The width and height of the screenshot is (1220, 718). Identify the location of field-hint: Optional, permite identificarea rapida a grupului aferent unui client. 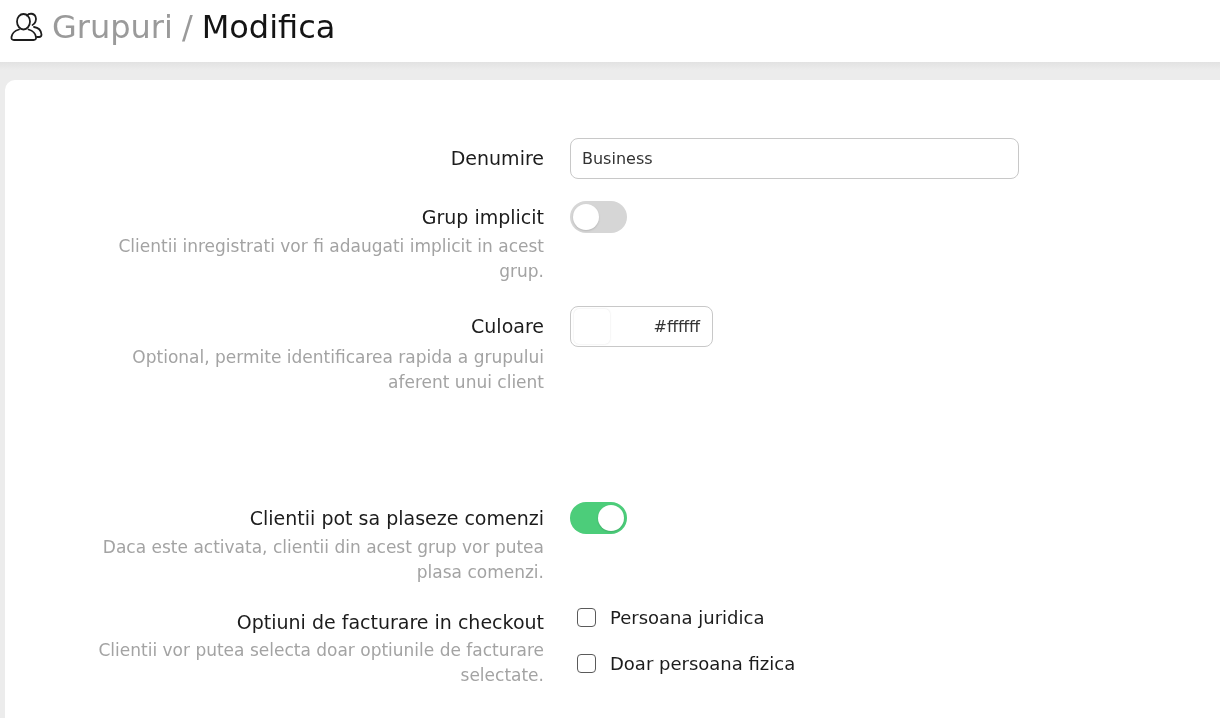
(337, 370).